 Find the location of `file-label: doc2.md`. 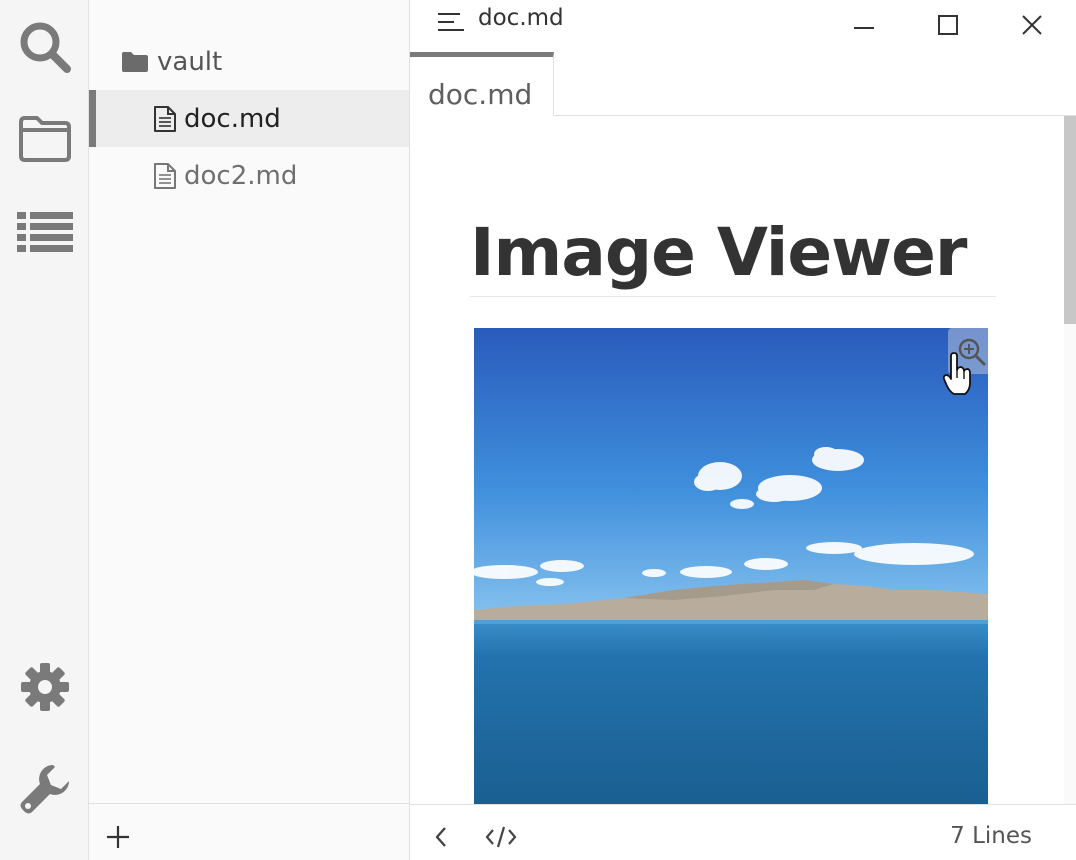

file-label: doc2.md is located at coordinates (241, 175).